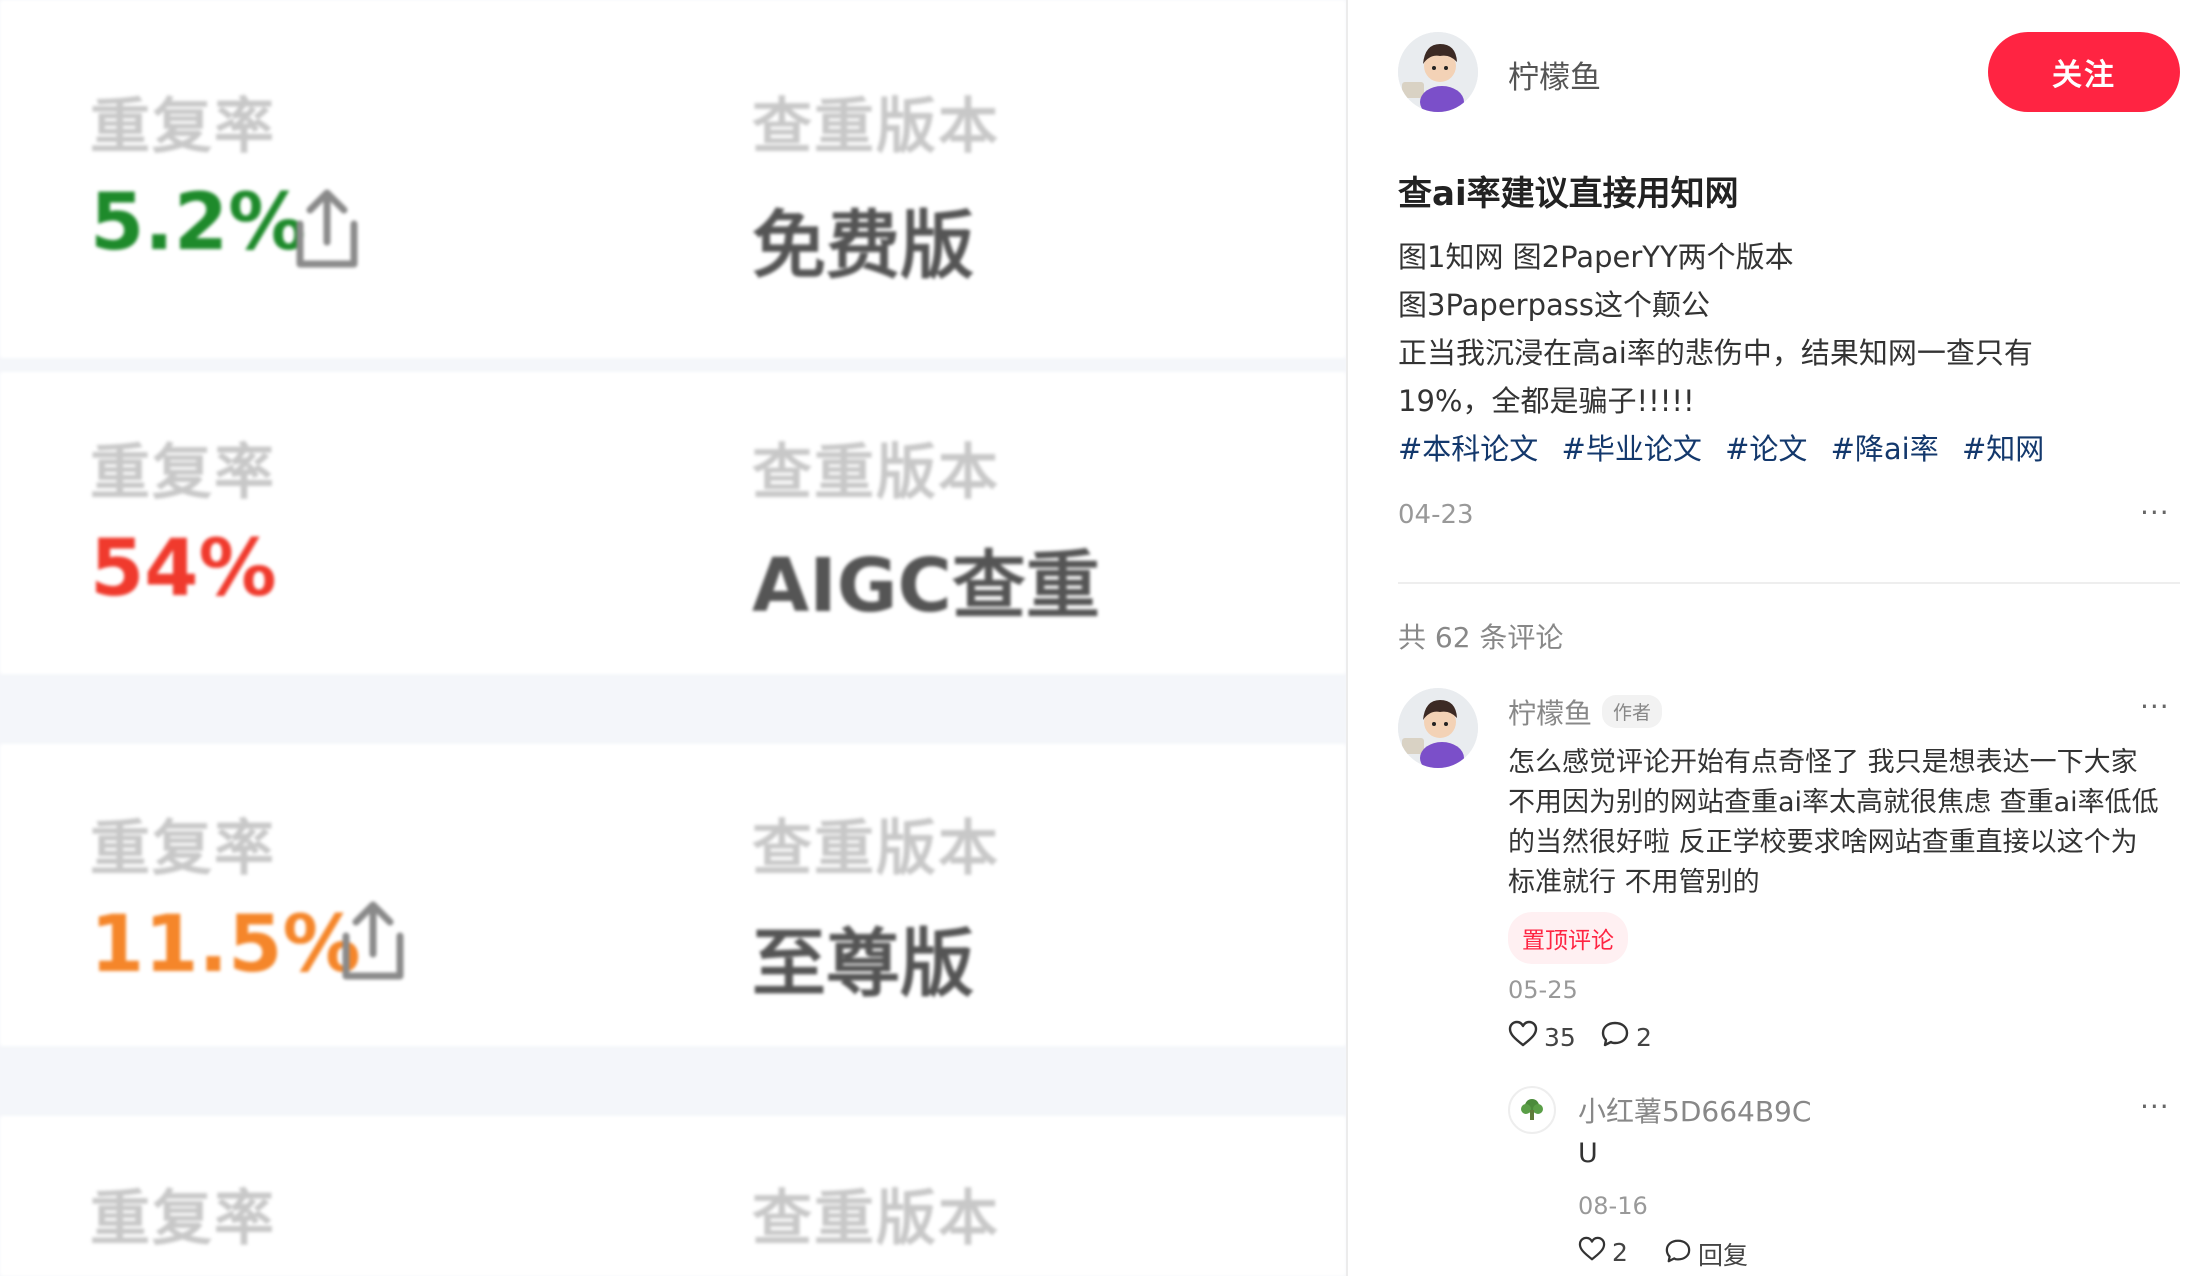 The height and width of the screenshot is (1276, 2204). What do you see at coordinates (2155, 706) in the screenshot?
I see `comment-more-button: ···` at bounding box center [2155, 706].